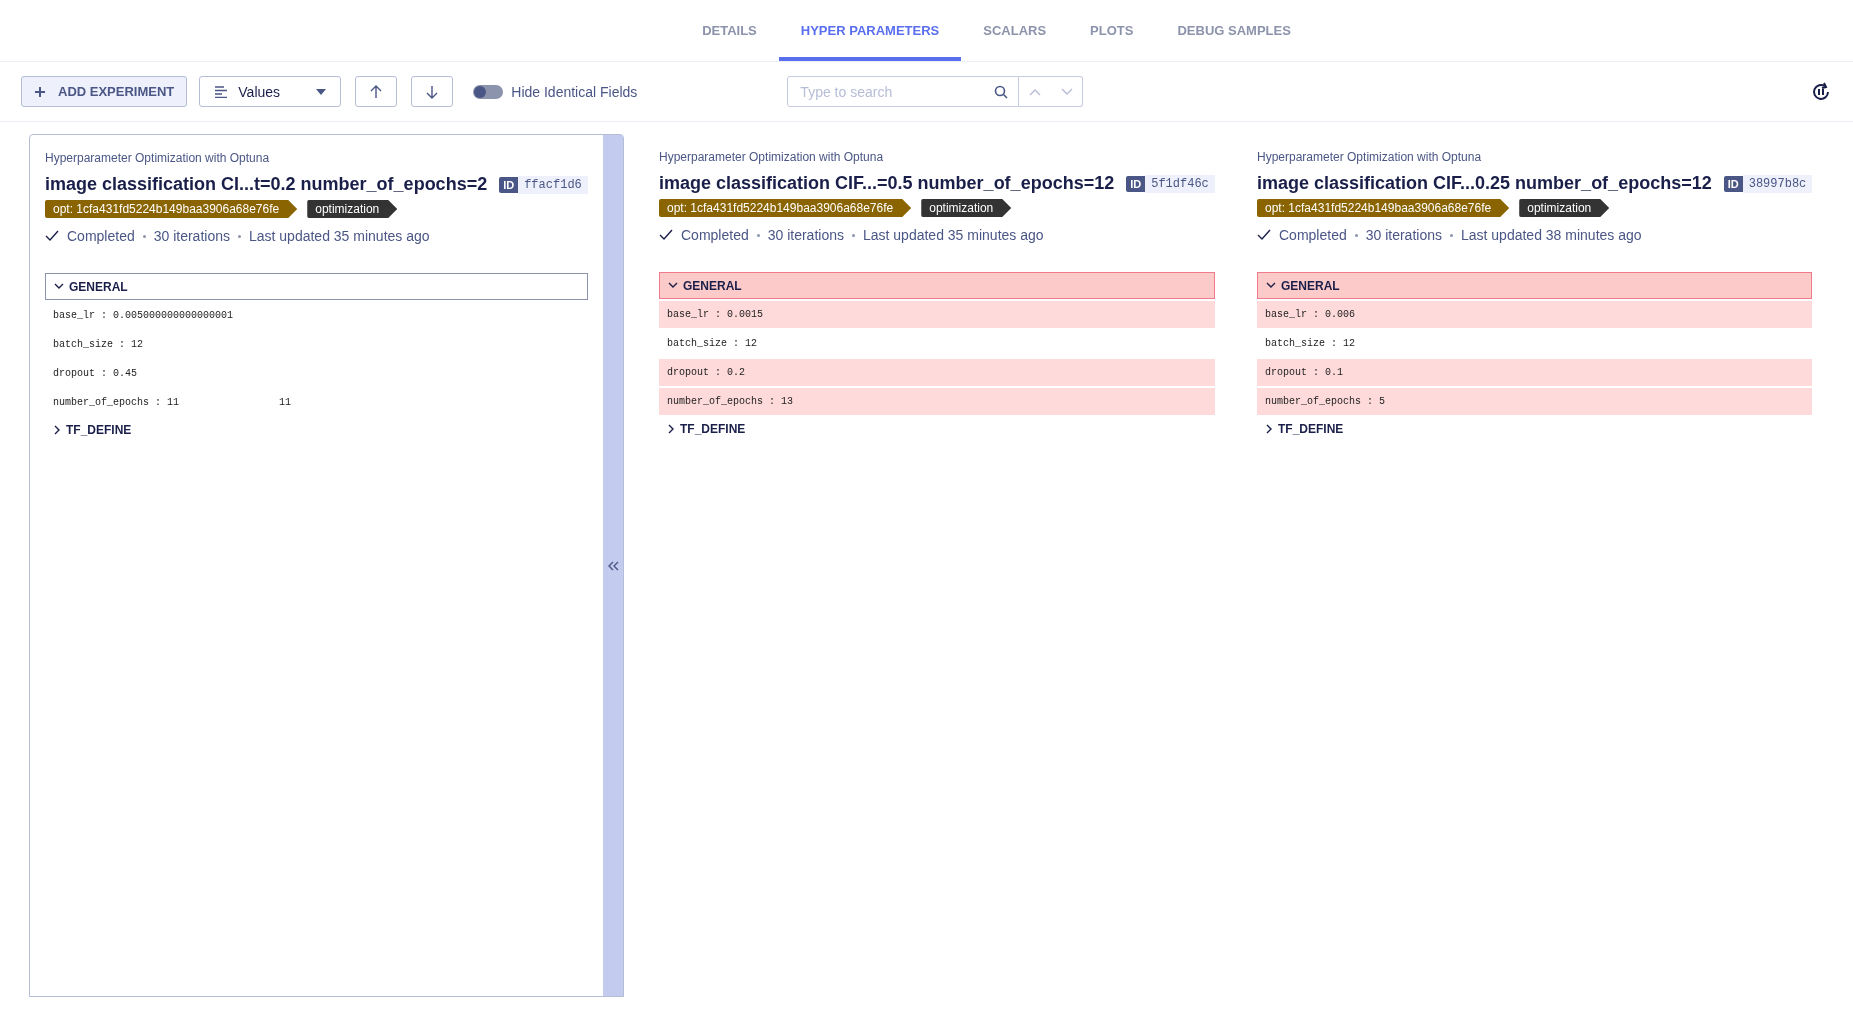 Image resolution: width=1853 pixels, height=1014 pixels. What do you see at coordinates (1325, 401) in the screenshot?
I see `param-text: number_of_epochs : 5` at bounding box center [1325, 401].